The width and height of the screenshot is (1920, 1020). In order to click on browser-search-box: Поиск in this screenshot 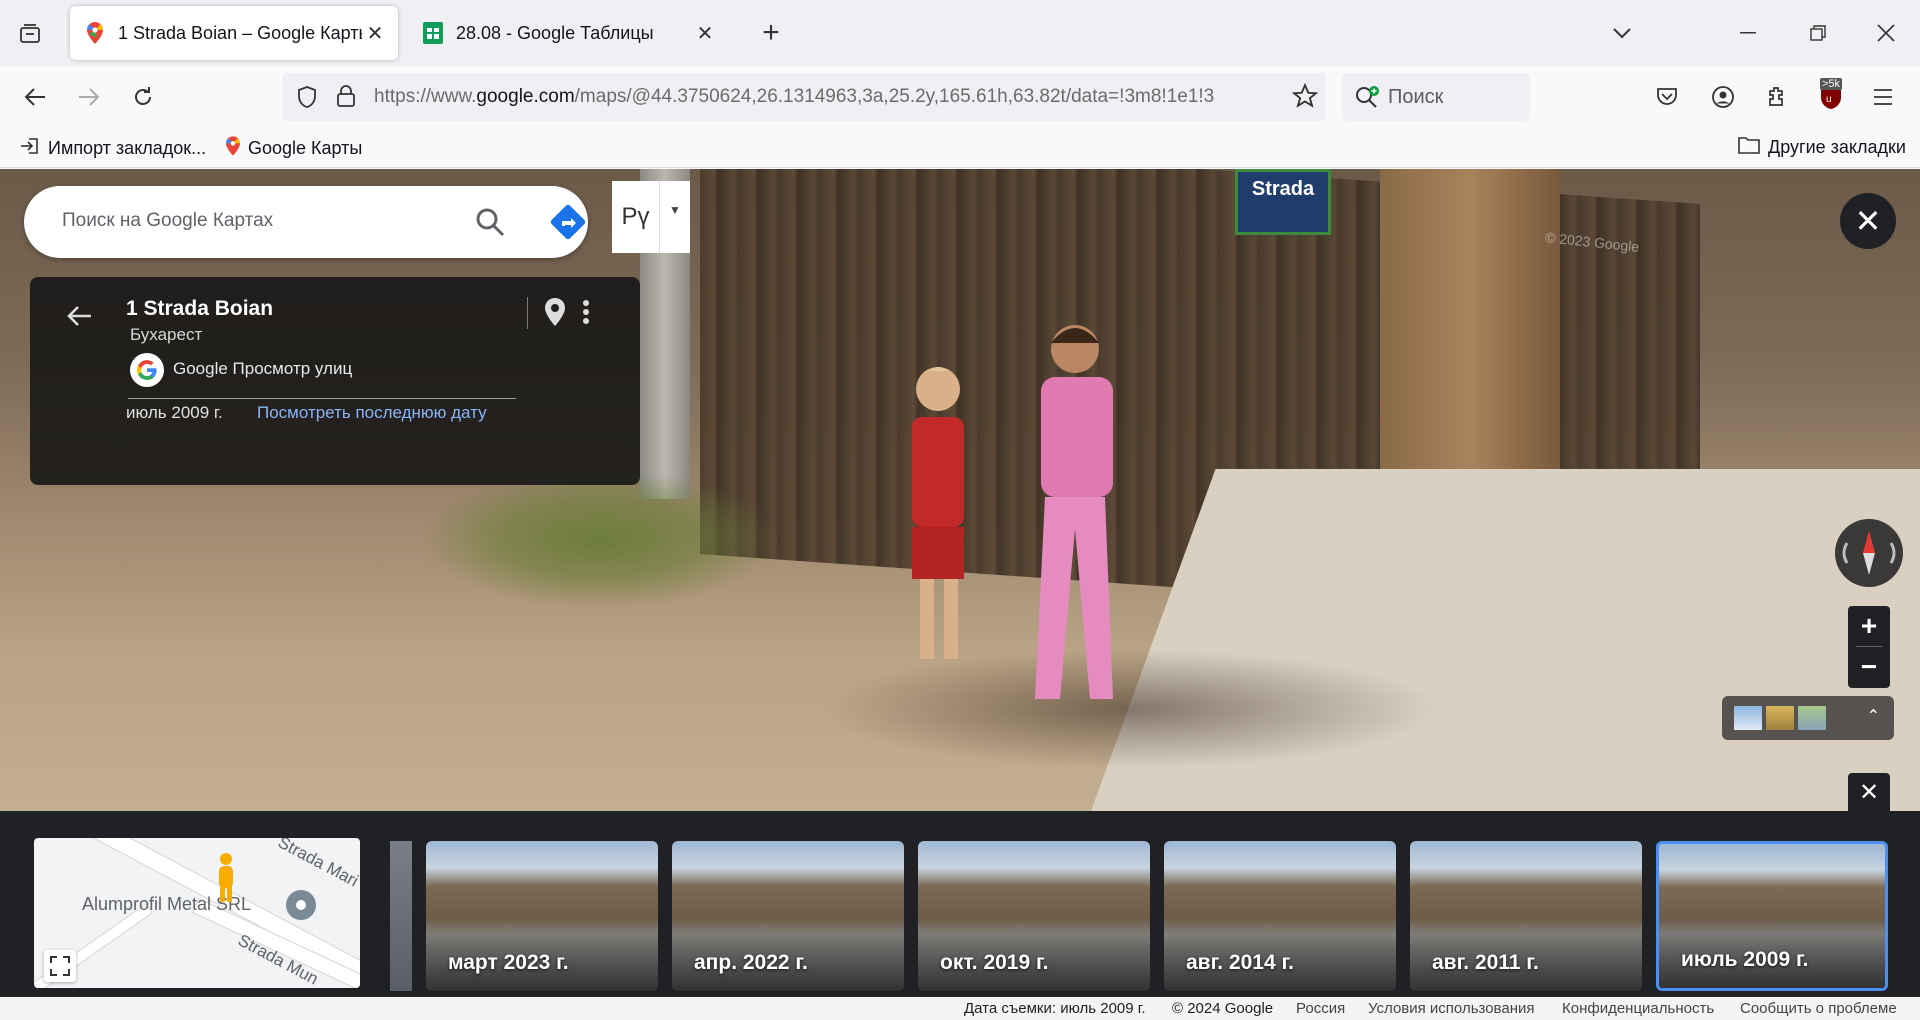, I will do `click(1436, 97)`.